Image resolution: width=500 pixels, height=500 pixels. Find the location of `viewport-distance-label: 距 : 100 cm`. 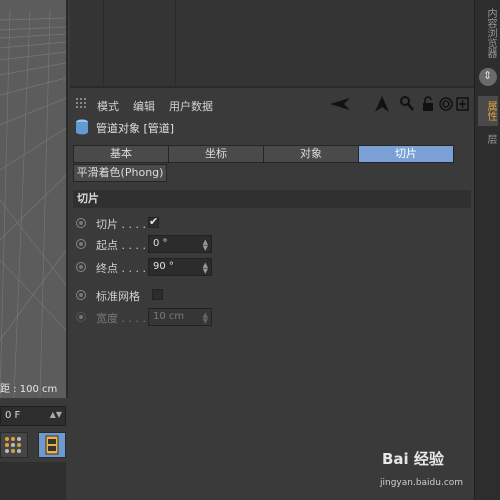

viewport-distance-label: 距 : 100 cm is located at coordinates (29, 389).